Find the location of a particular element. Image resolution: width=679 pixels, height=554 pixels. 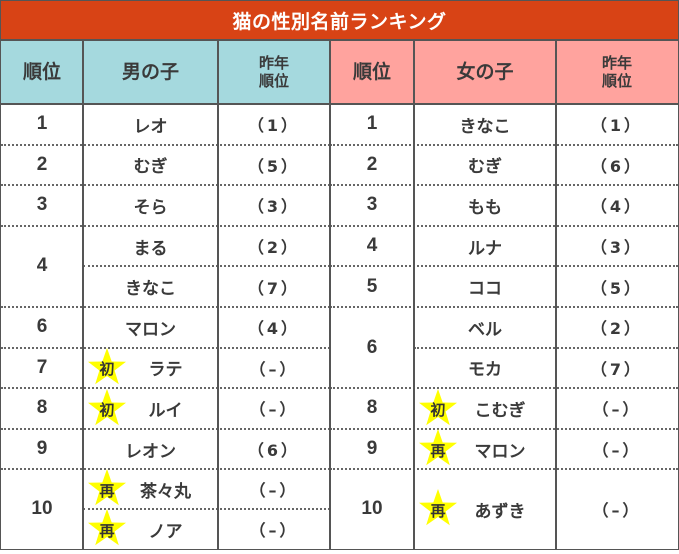

boys-name-cell: レオ is located at coordinates (150, 124).